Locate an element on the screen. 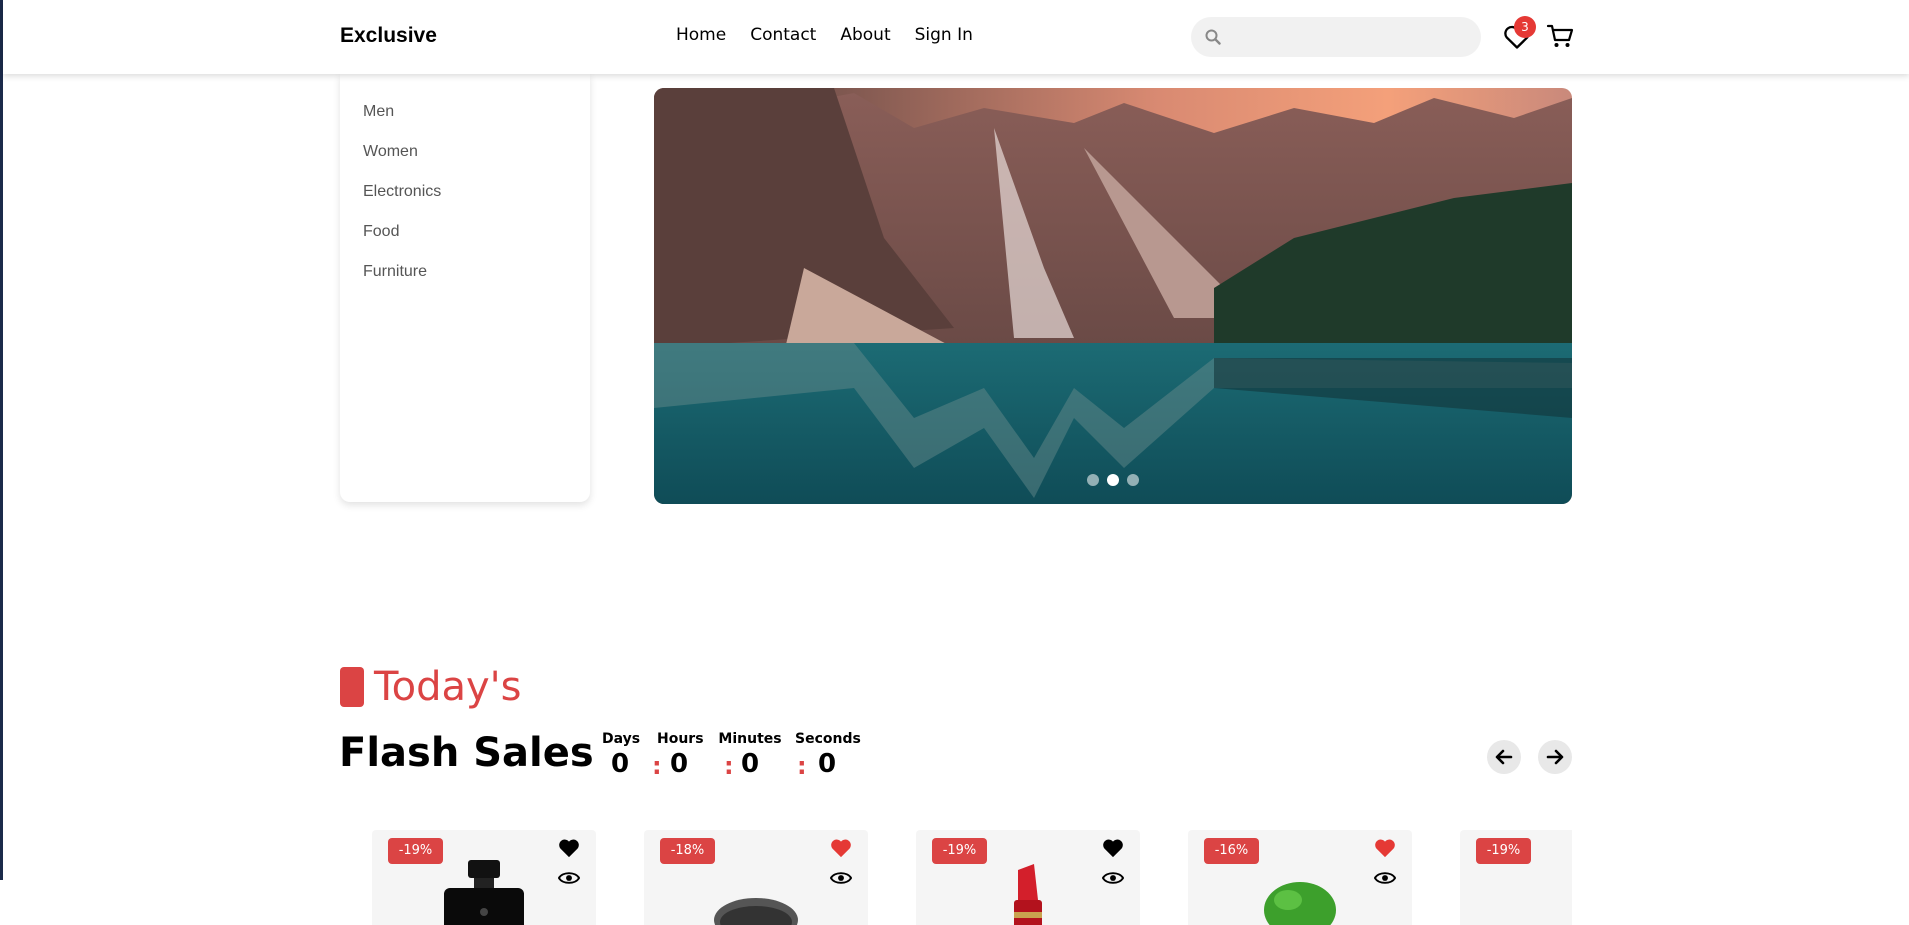  category-furniture: Furniture is located at coordinates (402, 283).